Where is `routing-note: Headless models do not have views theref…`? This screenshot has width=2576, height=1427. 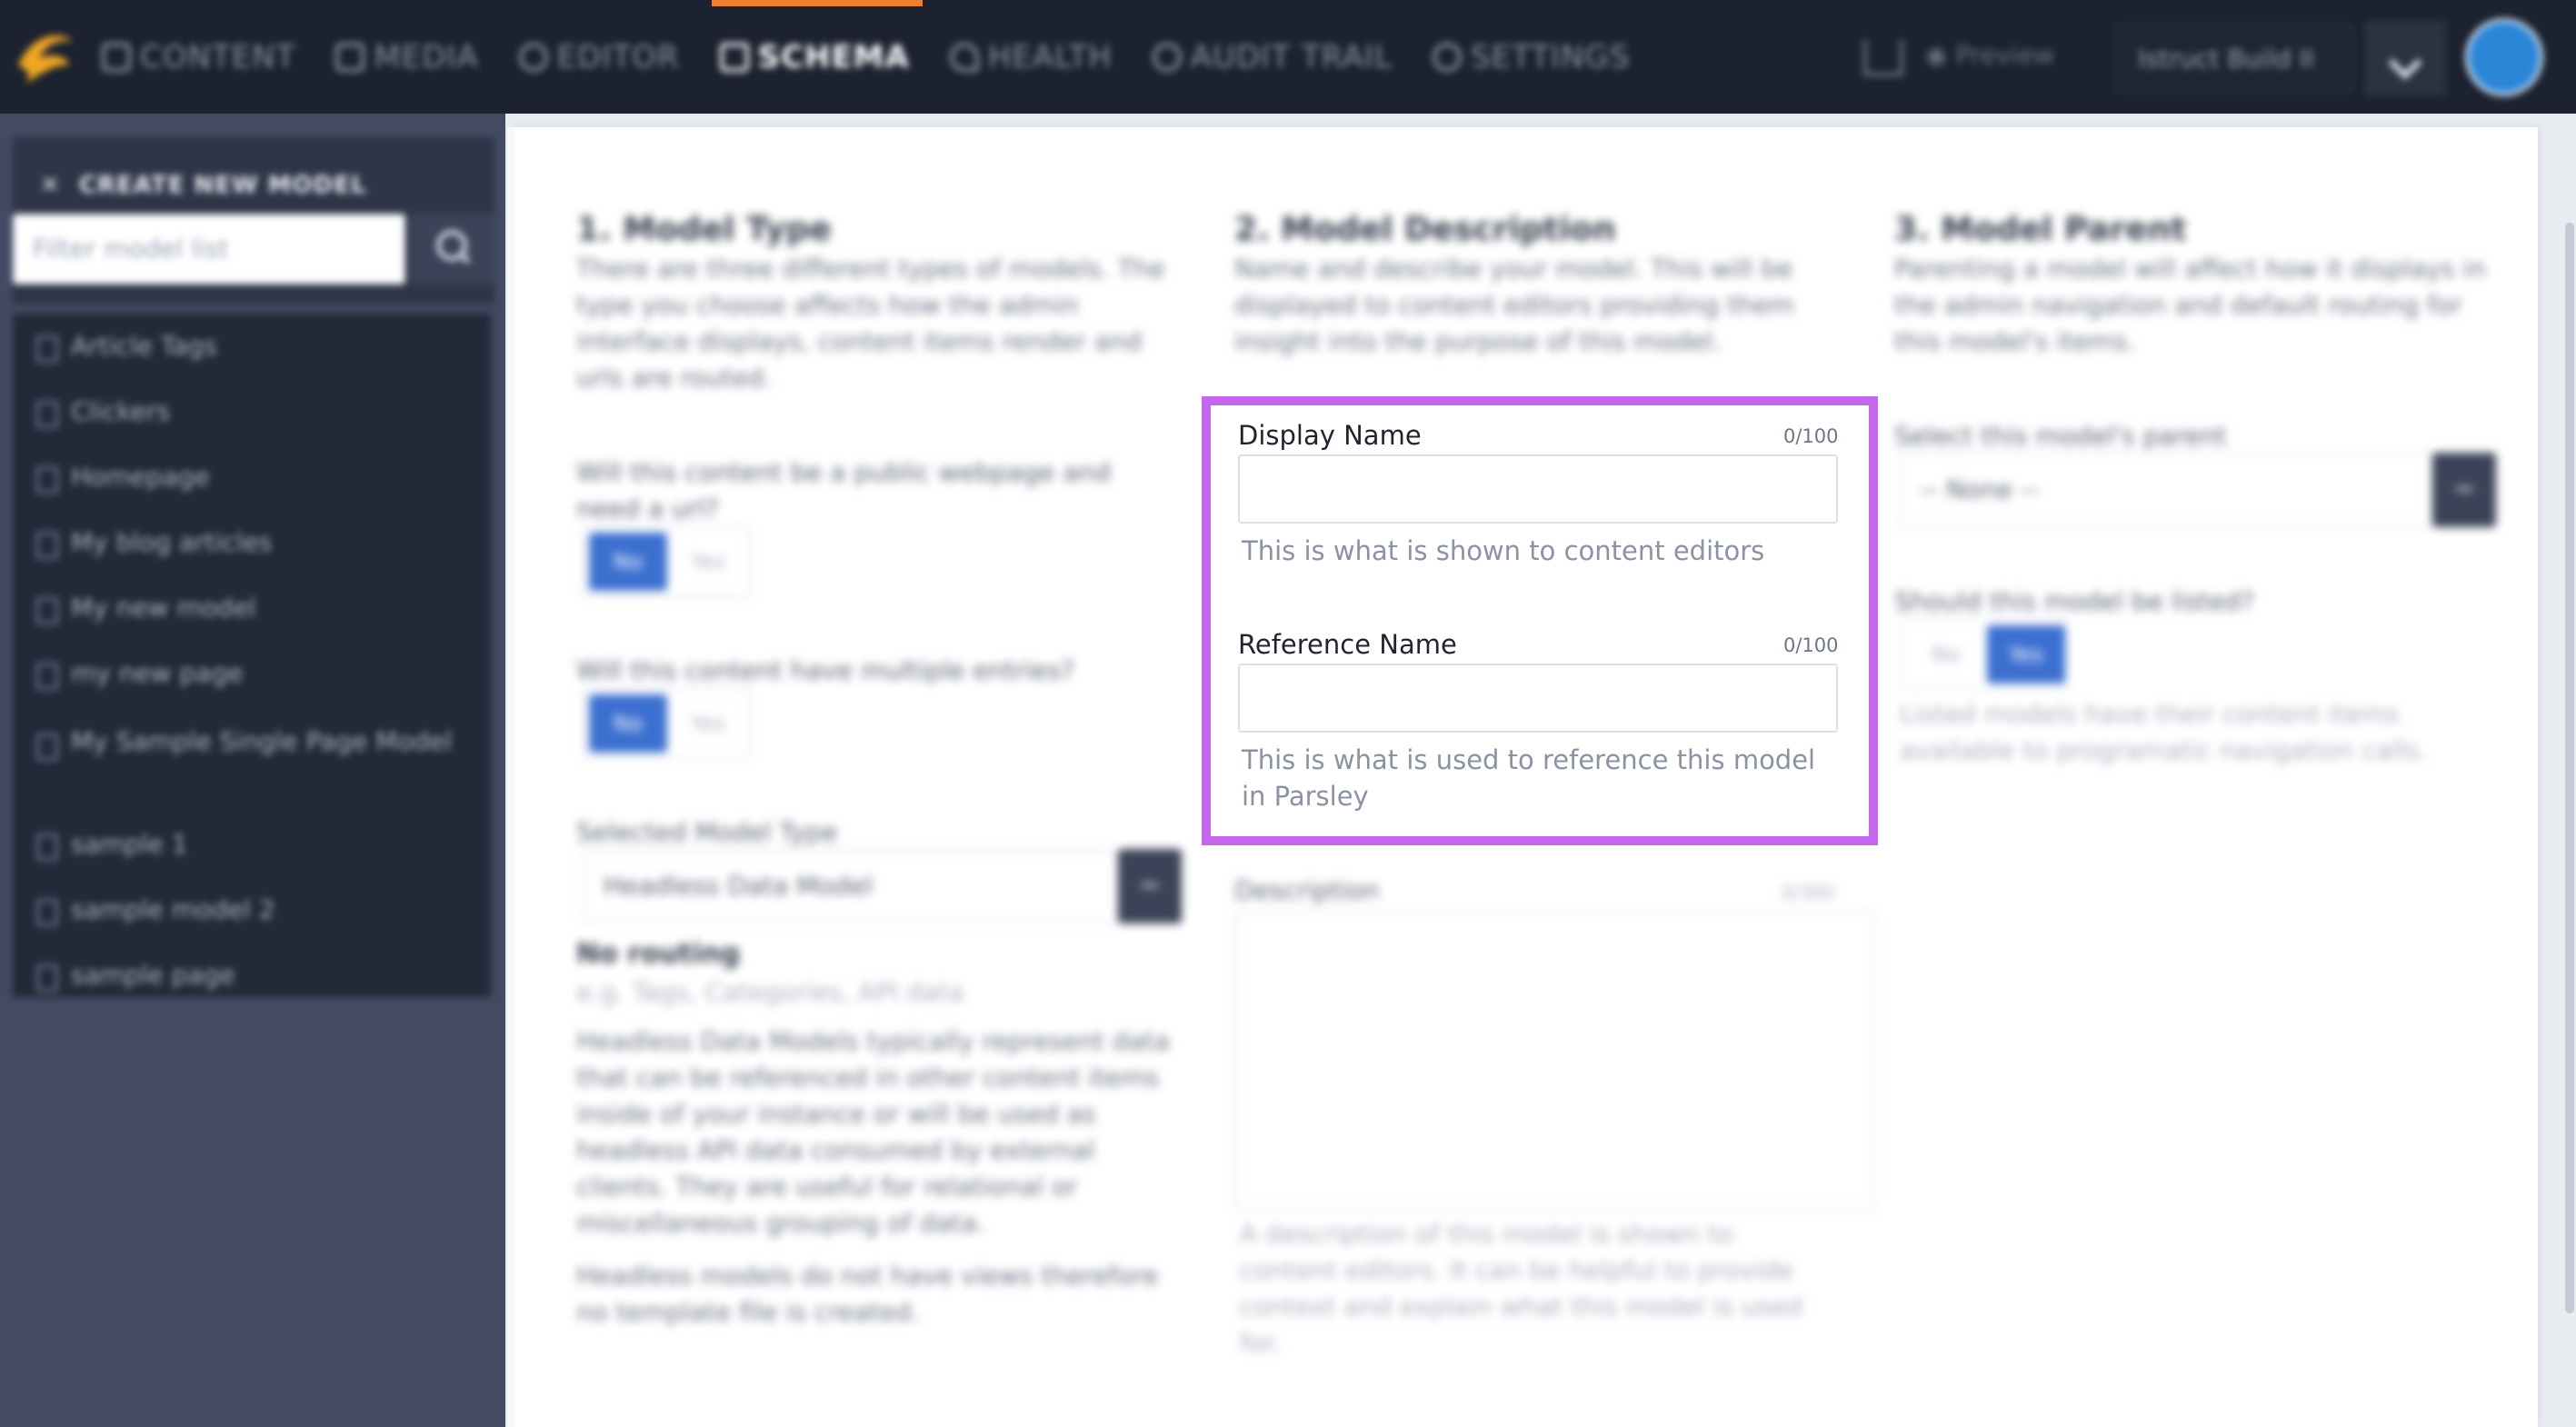 routing-note: Headless models do not have views theref… is located at coordinates (867, 1294).